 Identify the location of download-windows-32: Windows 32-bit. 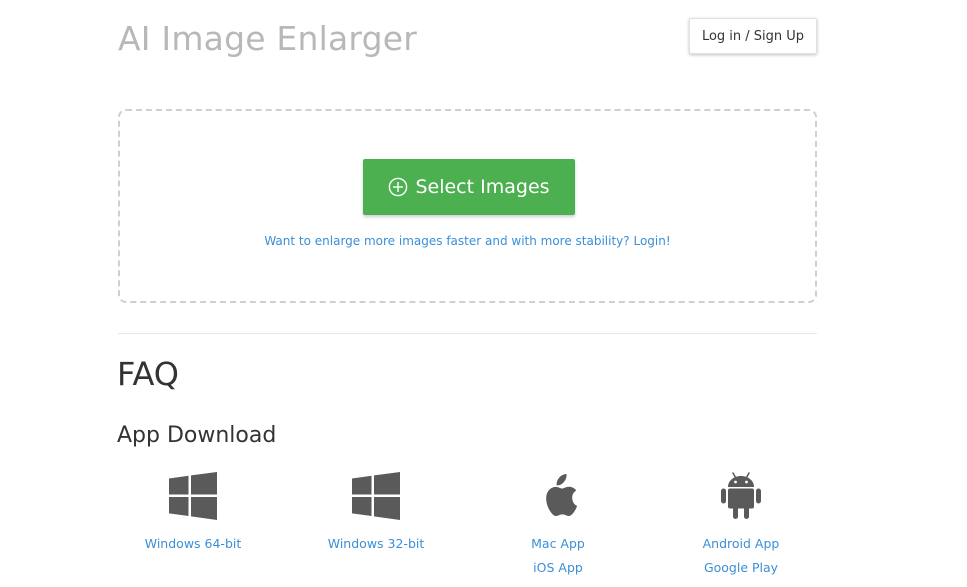
(376, 514).